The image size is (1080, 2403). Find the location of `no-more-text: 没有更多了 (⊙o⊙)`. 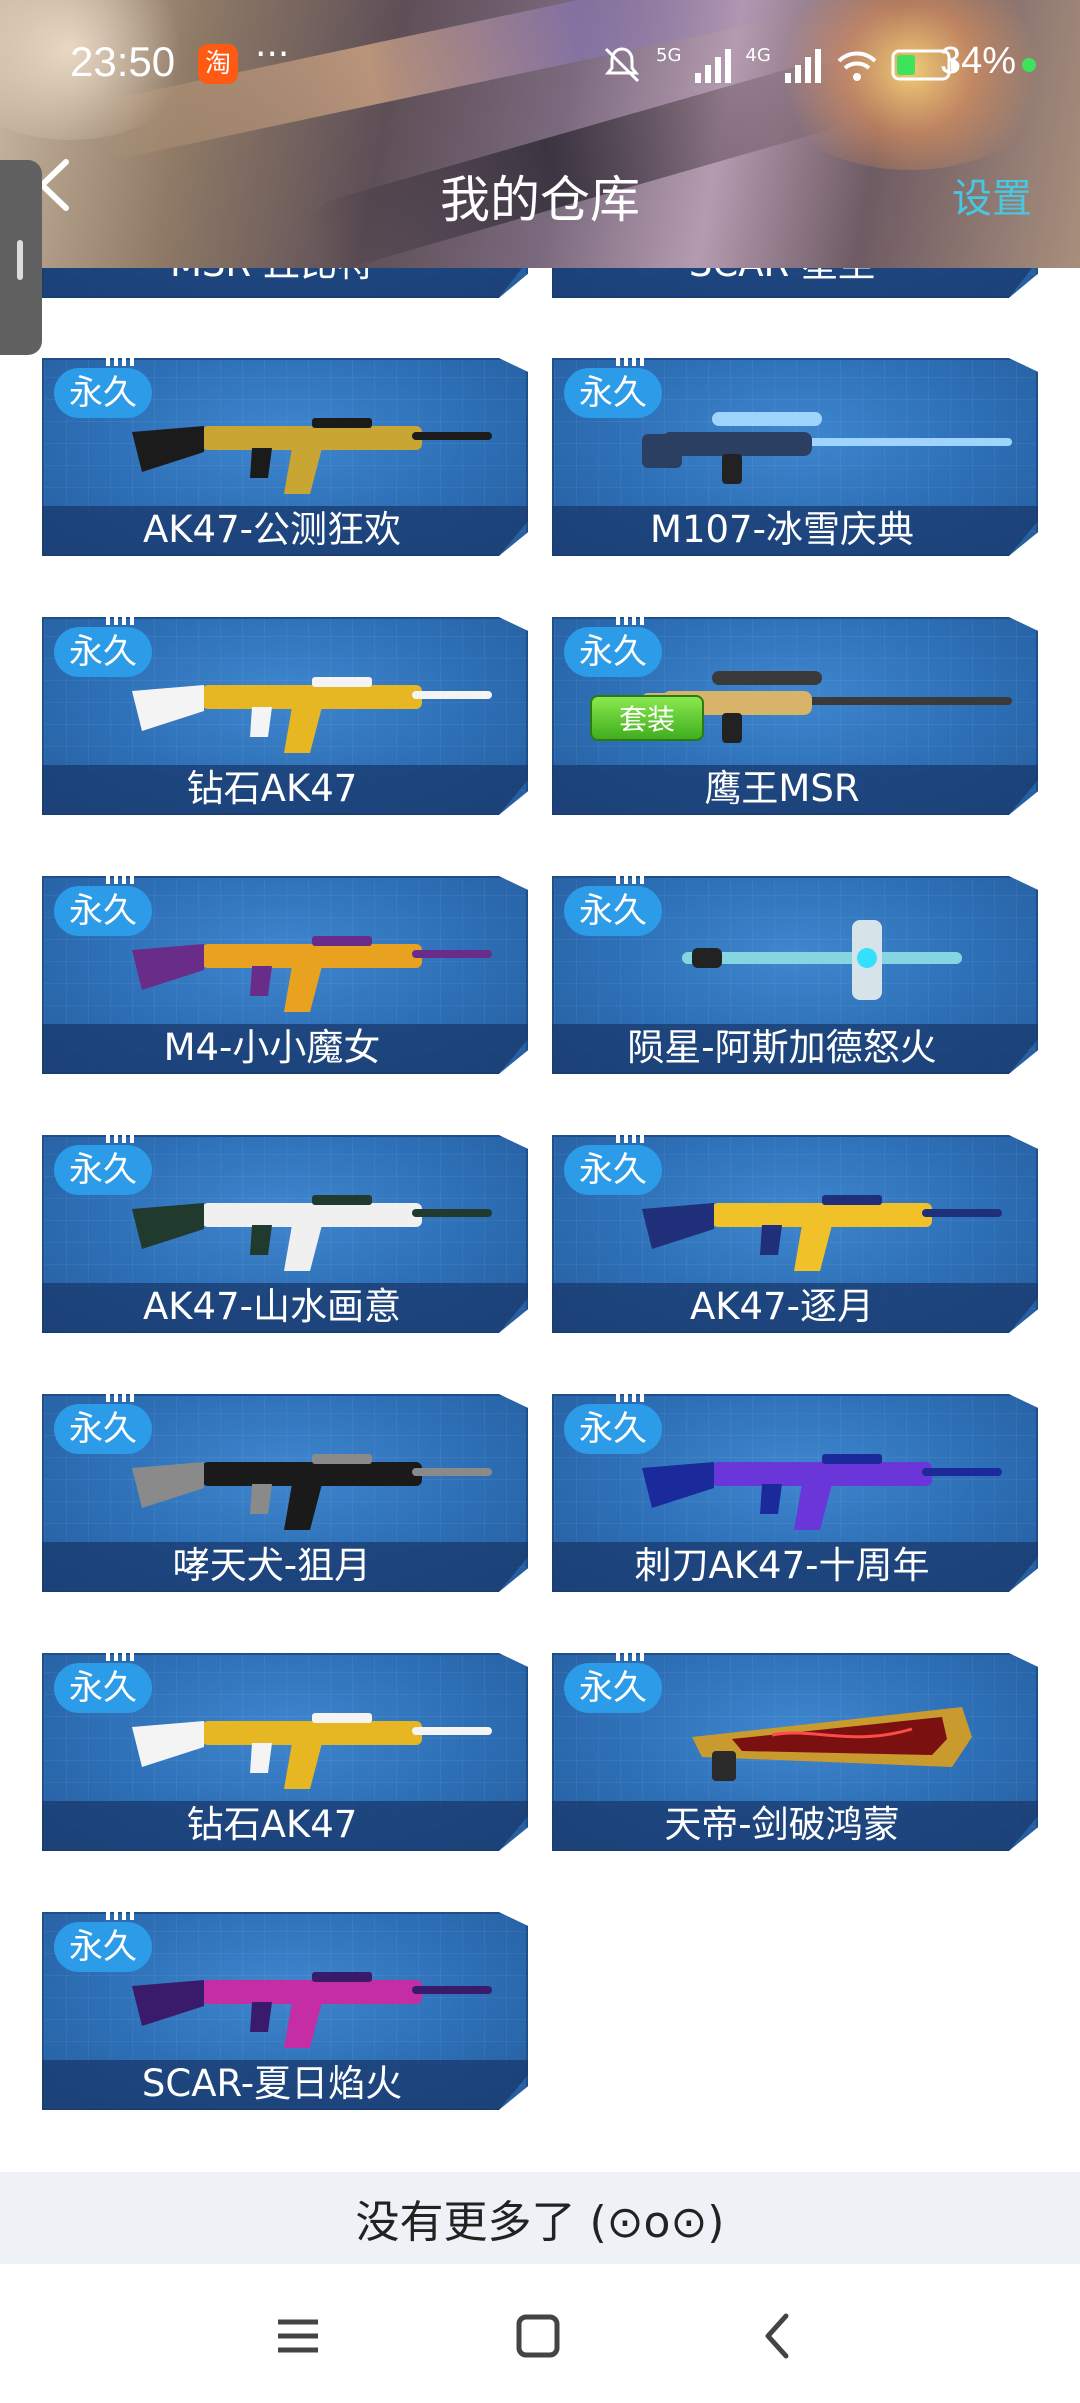

no-more-text: 没有更多了 (⊙o⊙) is located at coordinates (540, 2222).